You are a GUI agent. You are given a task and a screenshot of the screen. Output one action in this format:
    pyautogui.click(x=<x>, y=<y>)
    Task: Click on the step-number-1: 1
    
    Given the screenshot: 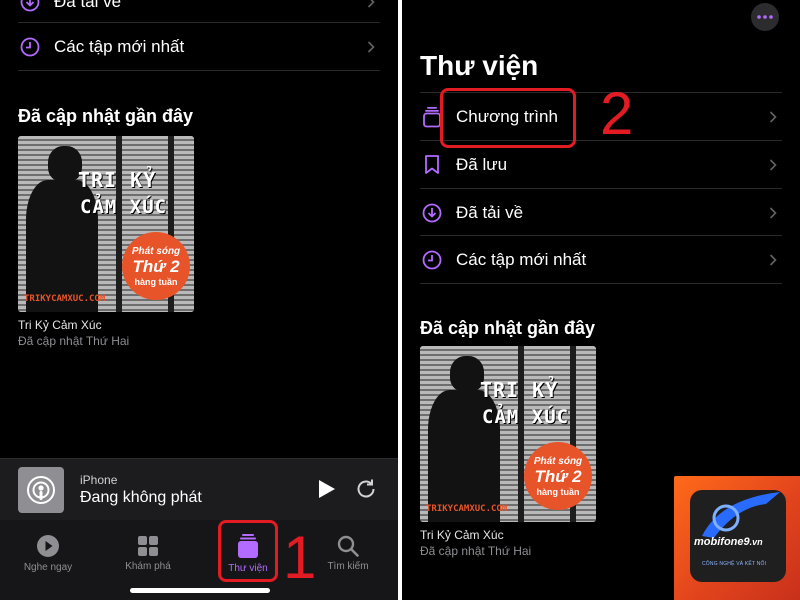 What is the action you would take?
    pyautogui.click(x=300, y=557)
    